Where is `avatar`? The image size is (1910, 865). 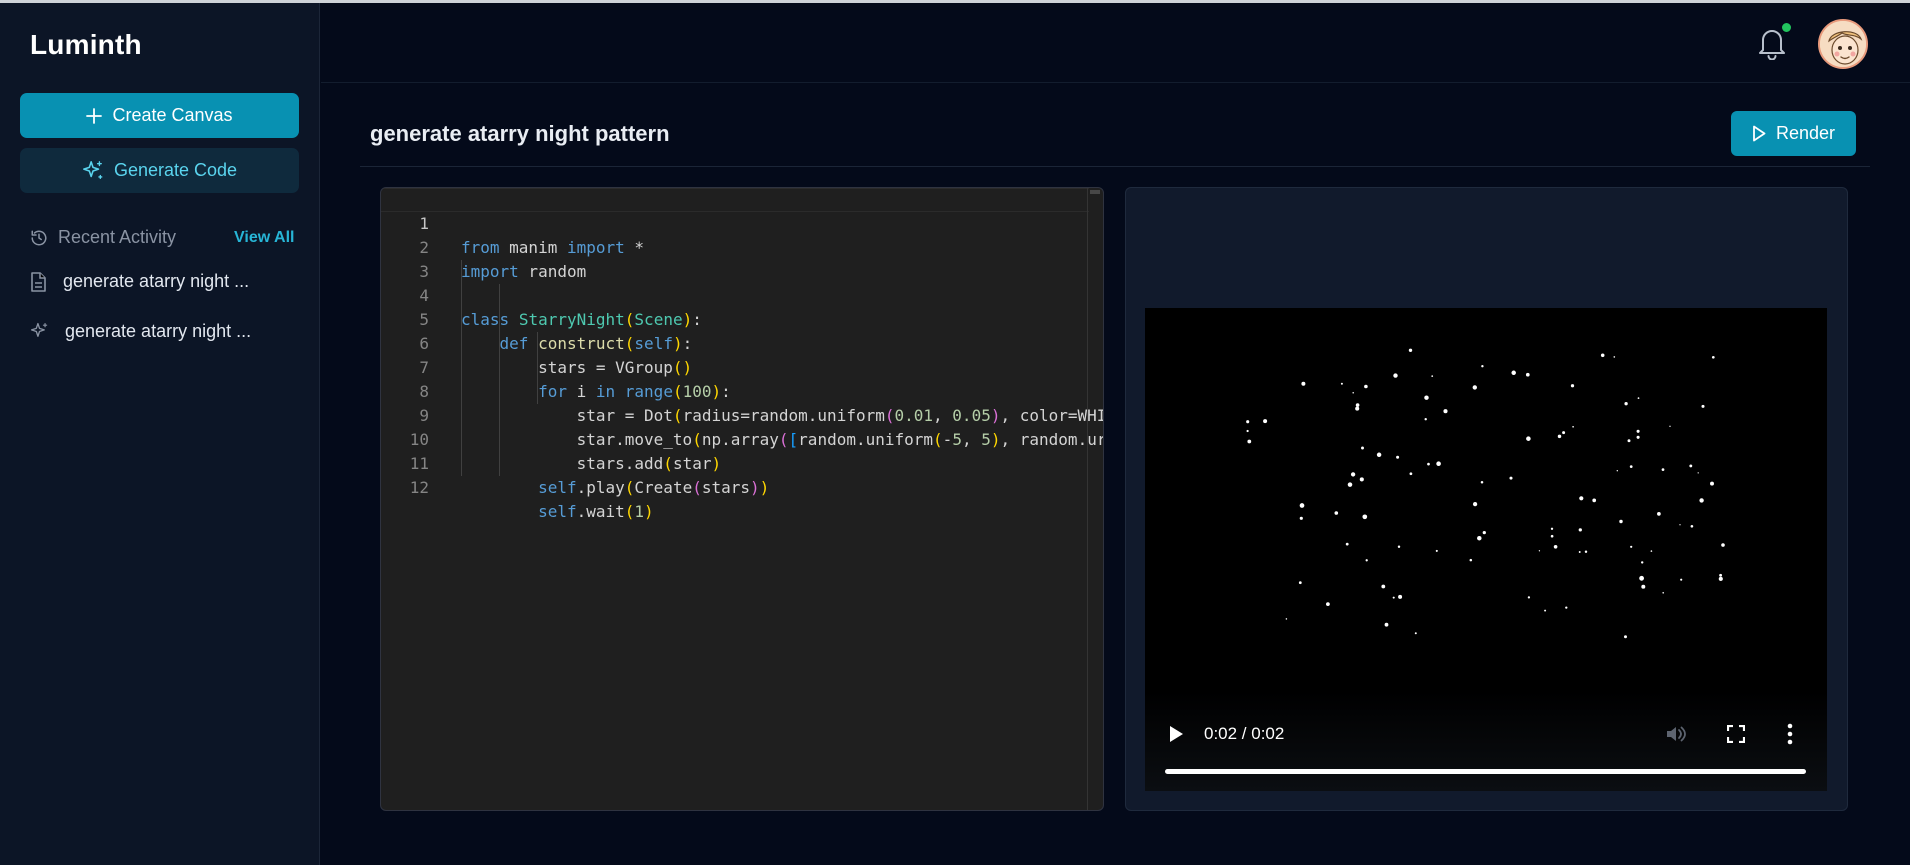 avatar is located at coordinates (1843, 44).